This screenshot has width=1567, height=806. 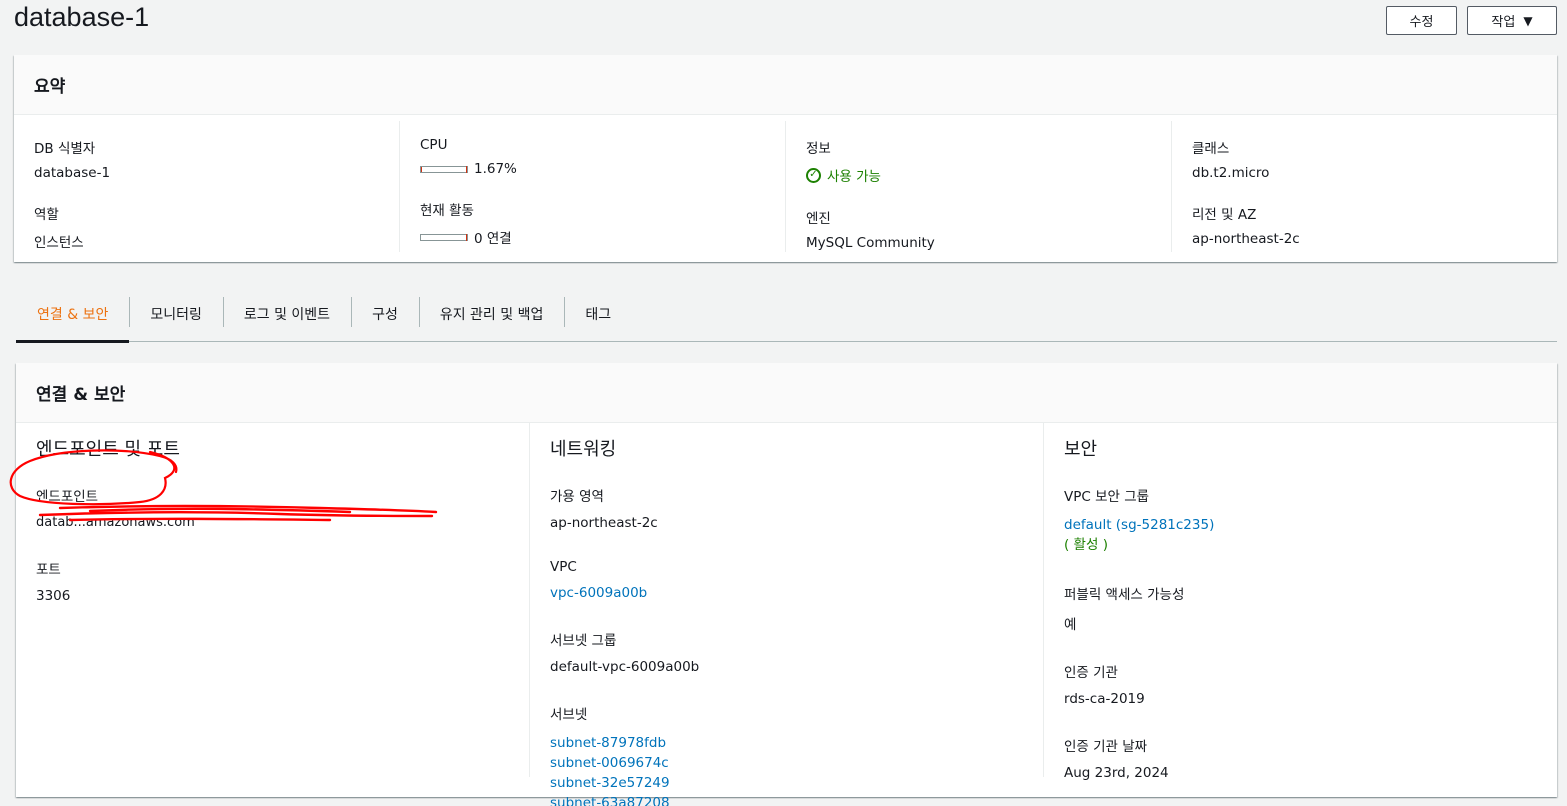 I want to click on public-access-label: 퍼블릭 액세스 가능성, so click(x=1124, y=595).